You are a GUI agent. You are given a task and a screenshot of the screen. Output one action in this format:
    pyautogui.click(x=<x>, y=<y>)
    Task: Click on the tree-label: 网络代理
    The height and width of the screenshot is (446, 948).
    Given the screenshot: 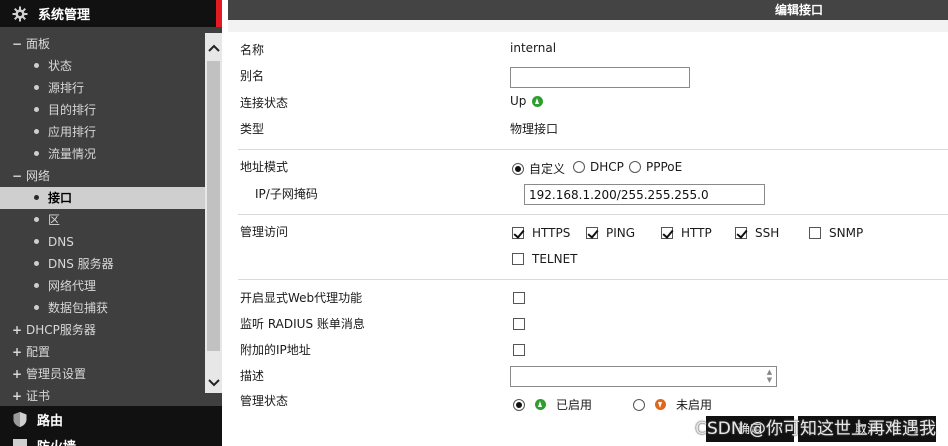 What is the action you would take?
    pyautogui.click(x=72, y=286)
    